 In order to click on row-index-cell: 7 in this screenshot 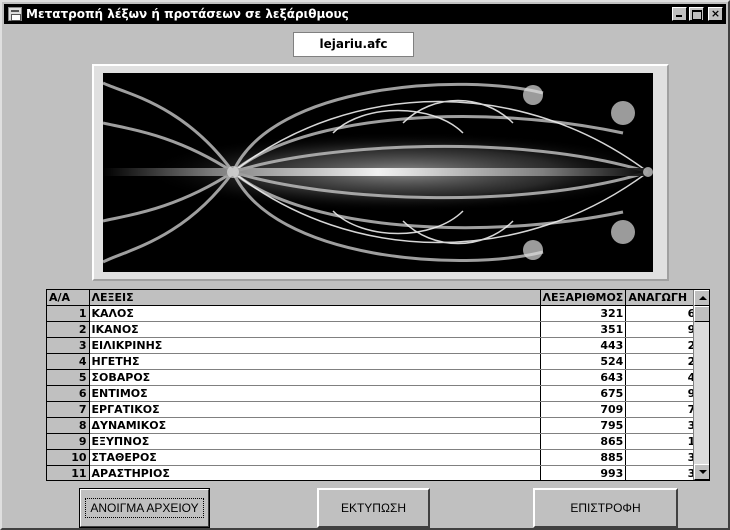, I will do `click(68, 409)`.